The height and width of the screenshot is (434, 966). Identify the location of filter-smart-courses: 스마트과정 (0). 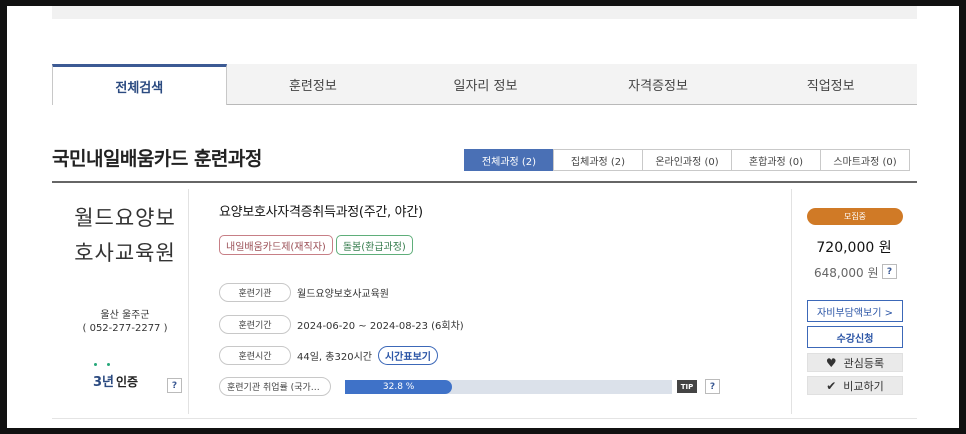
(865, 160).